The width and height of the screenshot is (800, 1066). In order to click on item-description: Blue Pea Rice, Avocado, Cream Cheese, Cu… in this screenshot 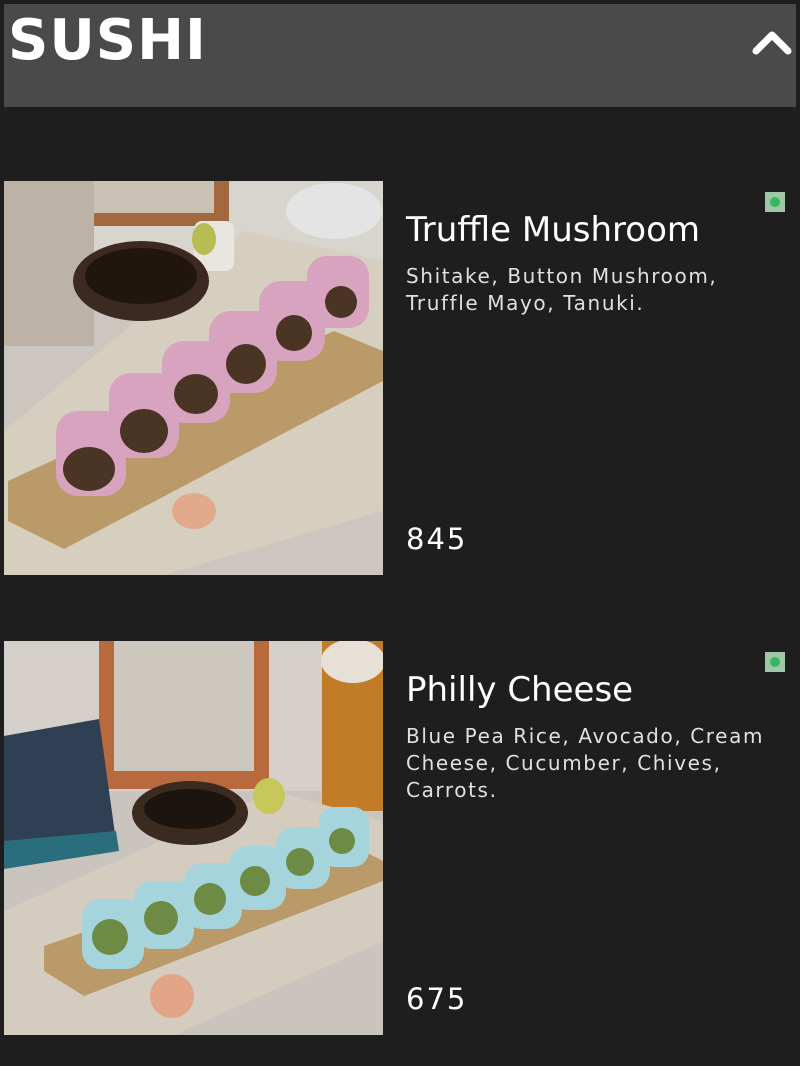, I will do `click(585, 763)`.